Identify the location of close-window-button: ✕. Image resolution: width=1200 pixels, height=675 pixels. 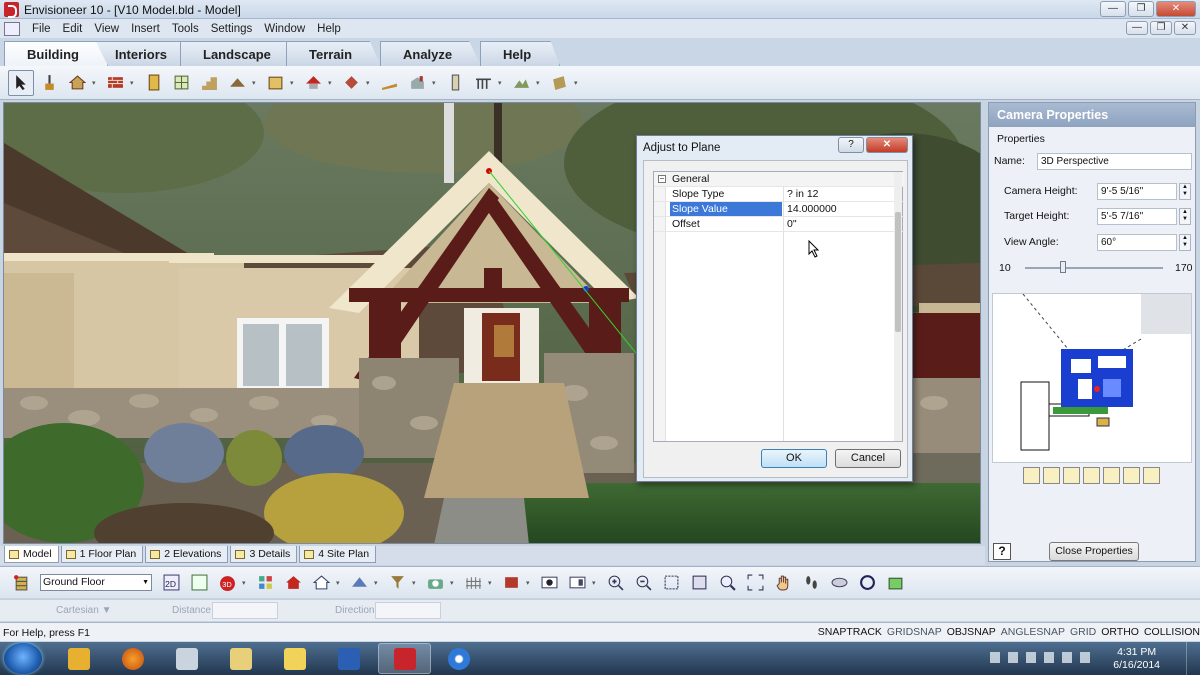
(1176, 9).